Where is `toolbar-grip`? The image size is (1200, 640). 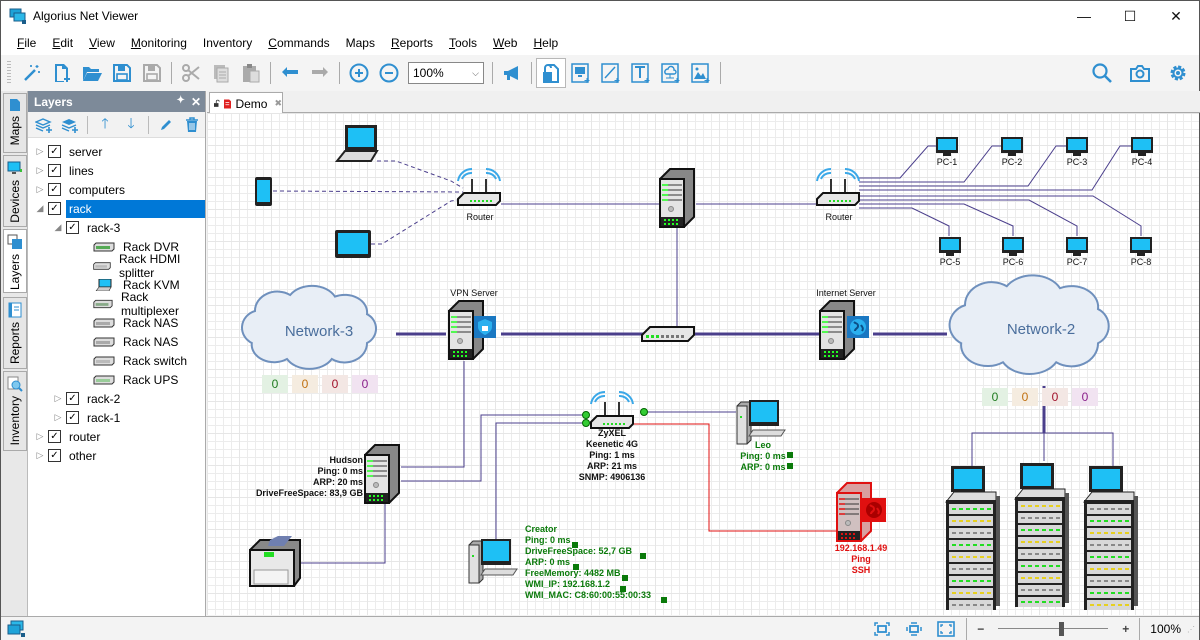 toolbar-grip is located at coordinates (9, 73).